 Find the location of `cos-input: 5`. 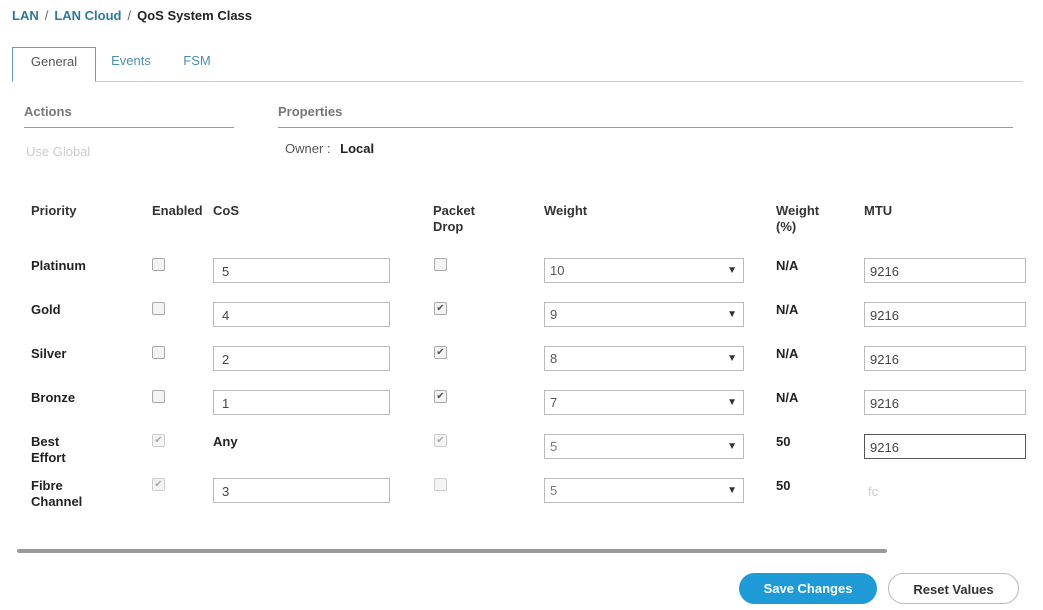

cos-input: 5 is located at coordinates (301, 270).